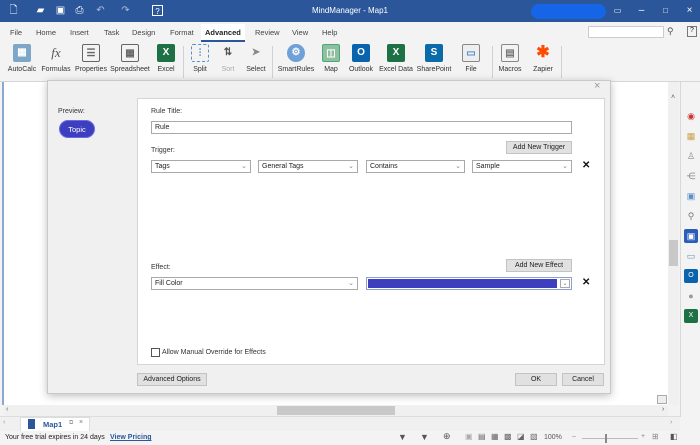  Describe the element at coordinates (166, 58) in the screenshot. I see `excel-button: X Excel` at that location.